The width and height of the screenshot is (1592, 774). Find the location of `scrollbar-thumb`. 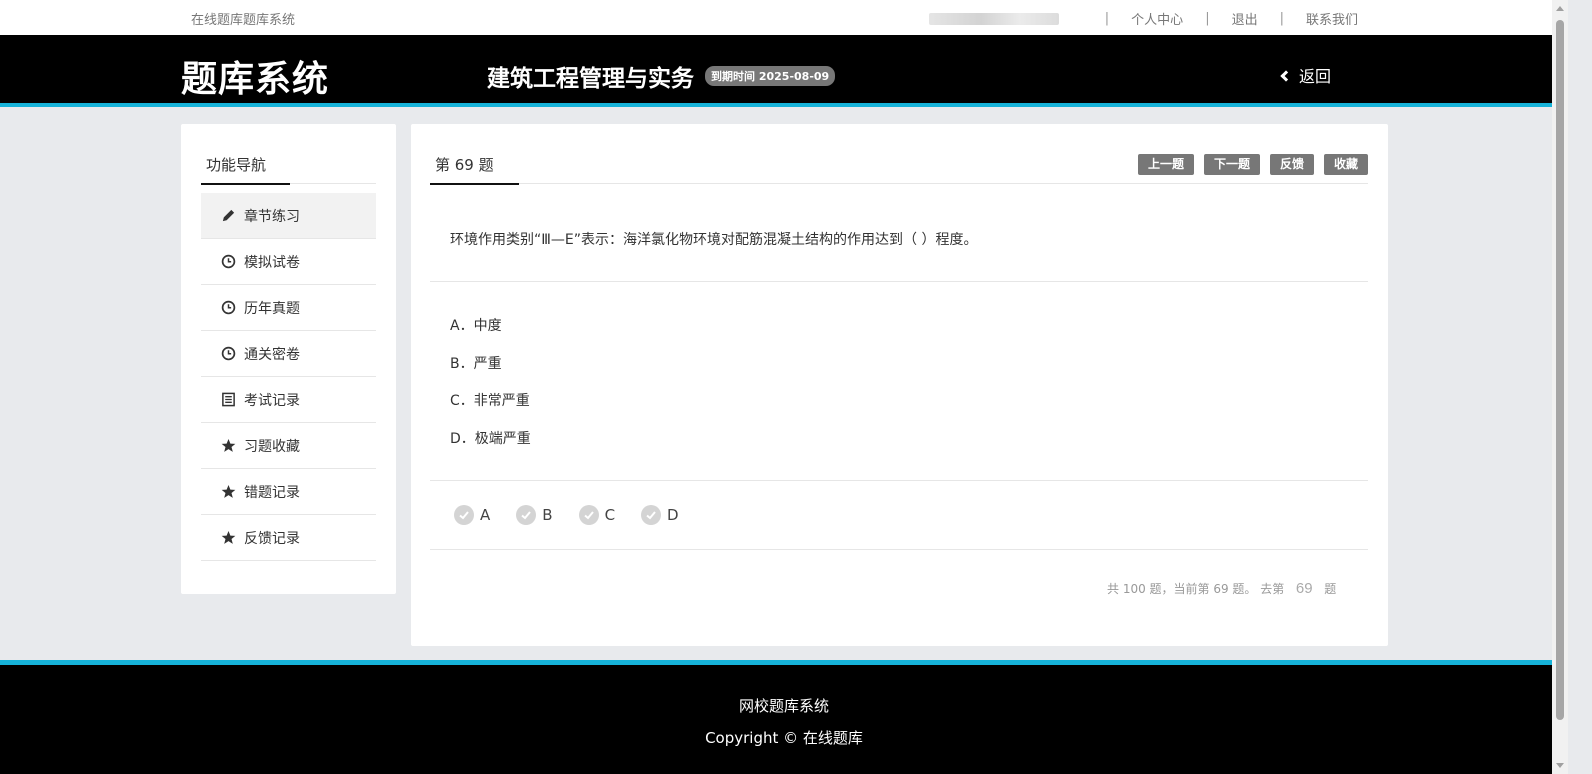

scrollbar-thumb is located at coordinates (1560, 370).